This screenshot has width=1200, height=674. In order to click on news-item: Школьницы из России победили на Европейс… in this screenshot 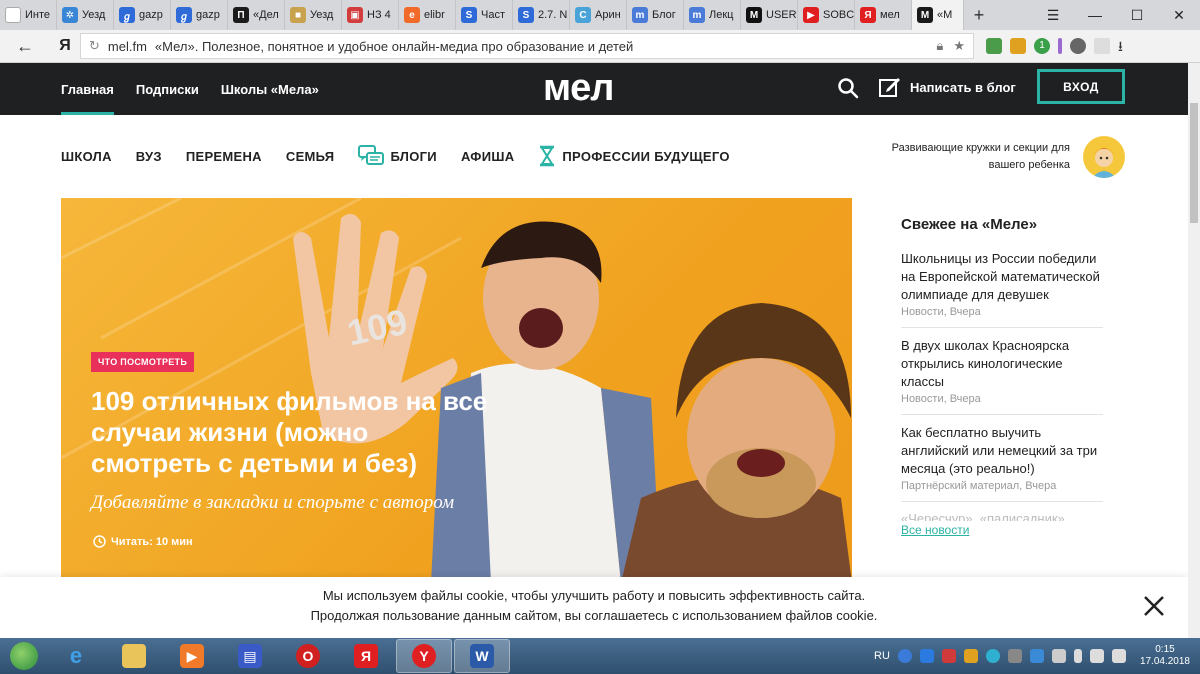, I will do `click(1002, 289)`.